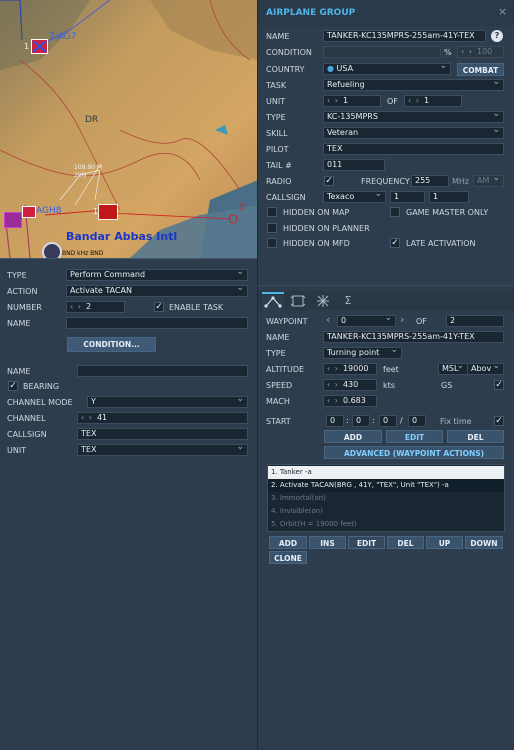  Describe the element at coordinates (80, 175) in the screenshot. I see `map-channel-label: 20N` at that location.